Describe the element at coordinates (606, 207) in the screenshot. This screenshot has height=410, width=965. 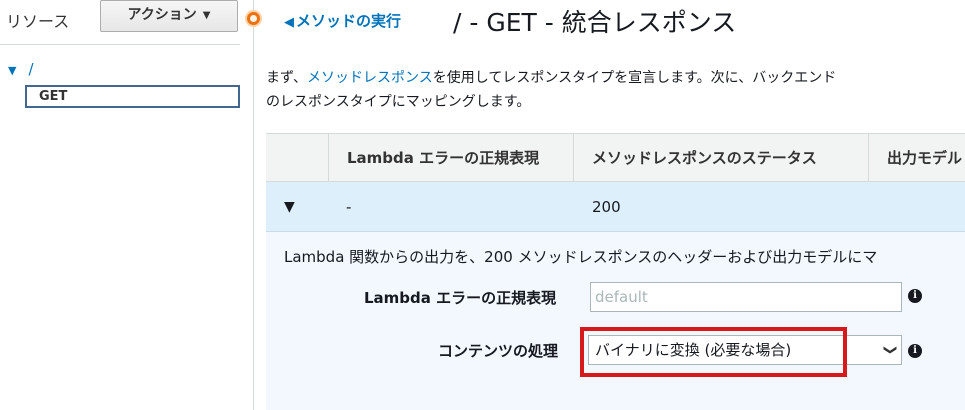
I see `row-status-cell: 200` at that location.